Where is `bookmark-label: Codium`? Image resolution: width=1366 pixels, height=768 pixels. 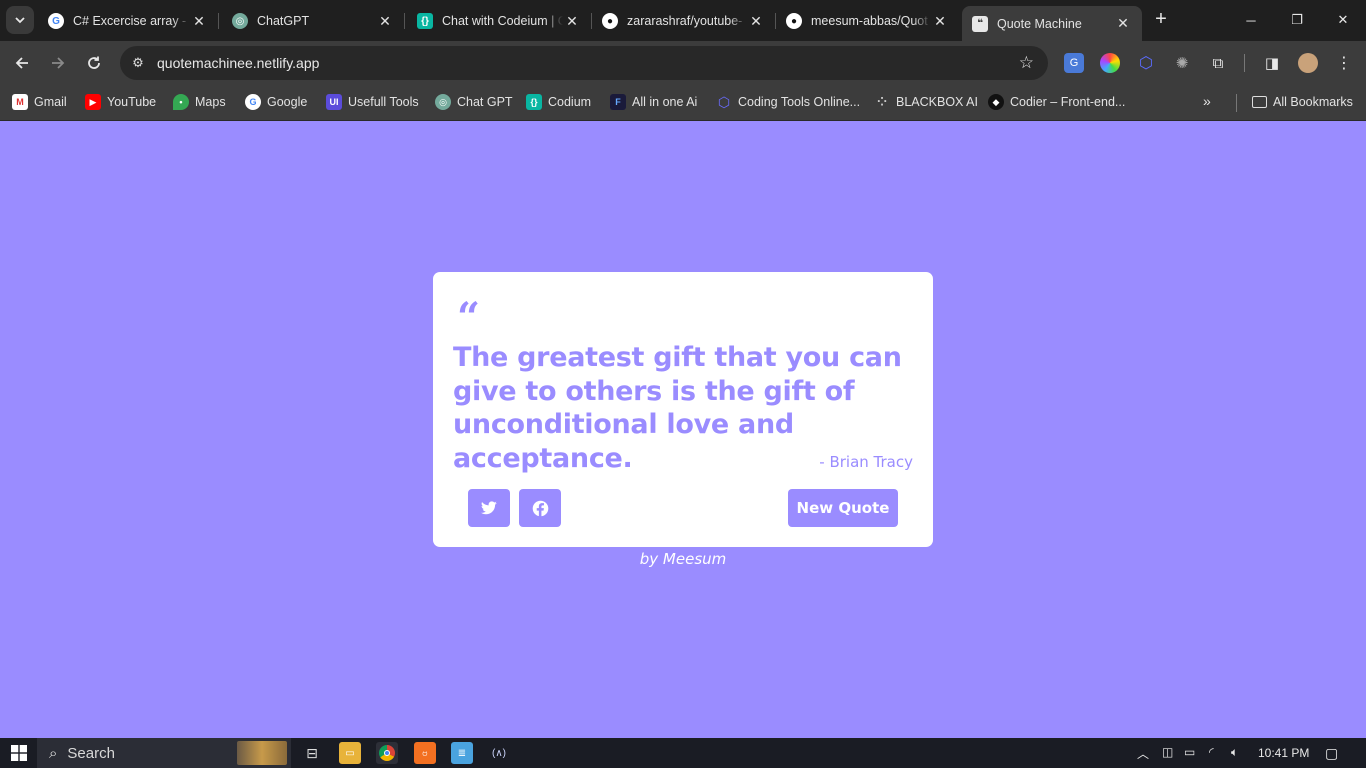 bookmark-label: Codium is located at coordinates (570, 102).